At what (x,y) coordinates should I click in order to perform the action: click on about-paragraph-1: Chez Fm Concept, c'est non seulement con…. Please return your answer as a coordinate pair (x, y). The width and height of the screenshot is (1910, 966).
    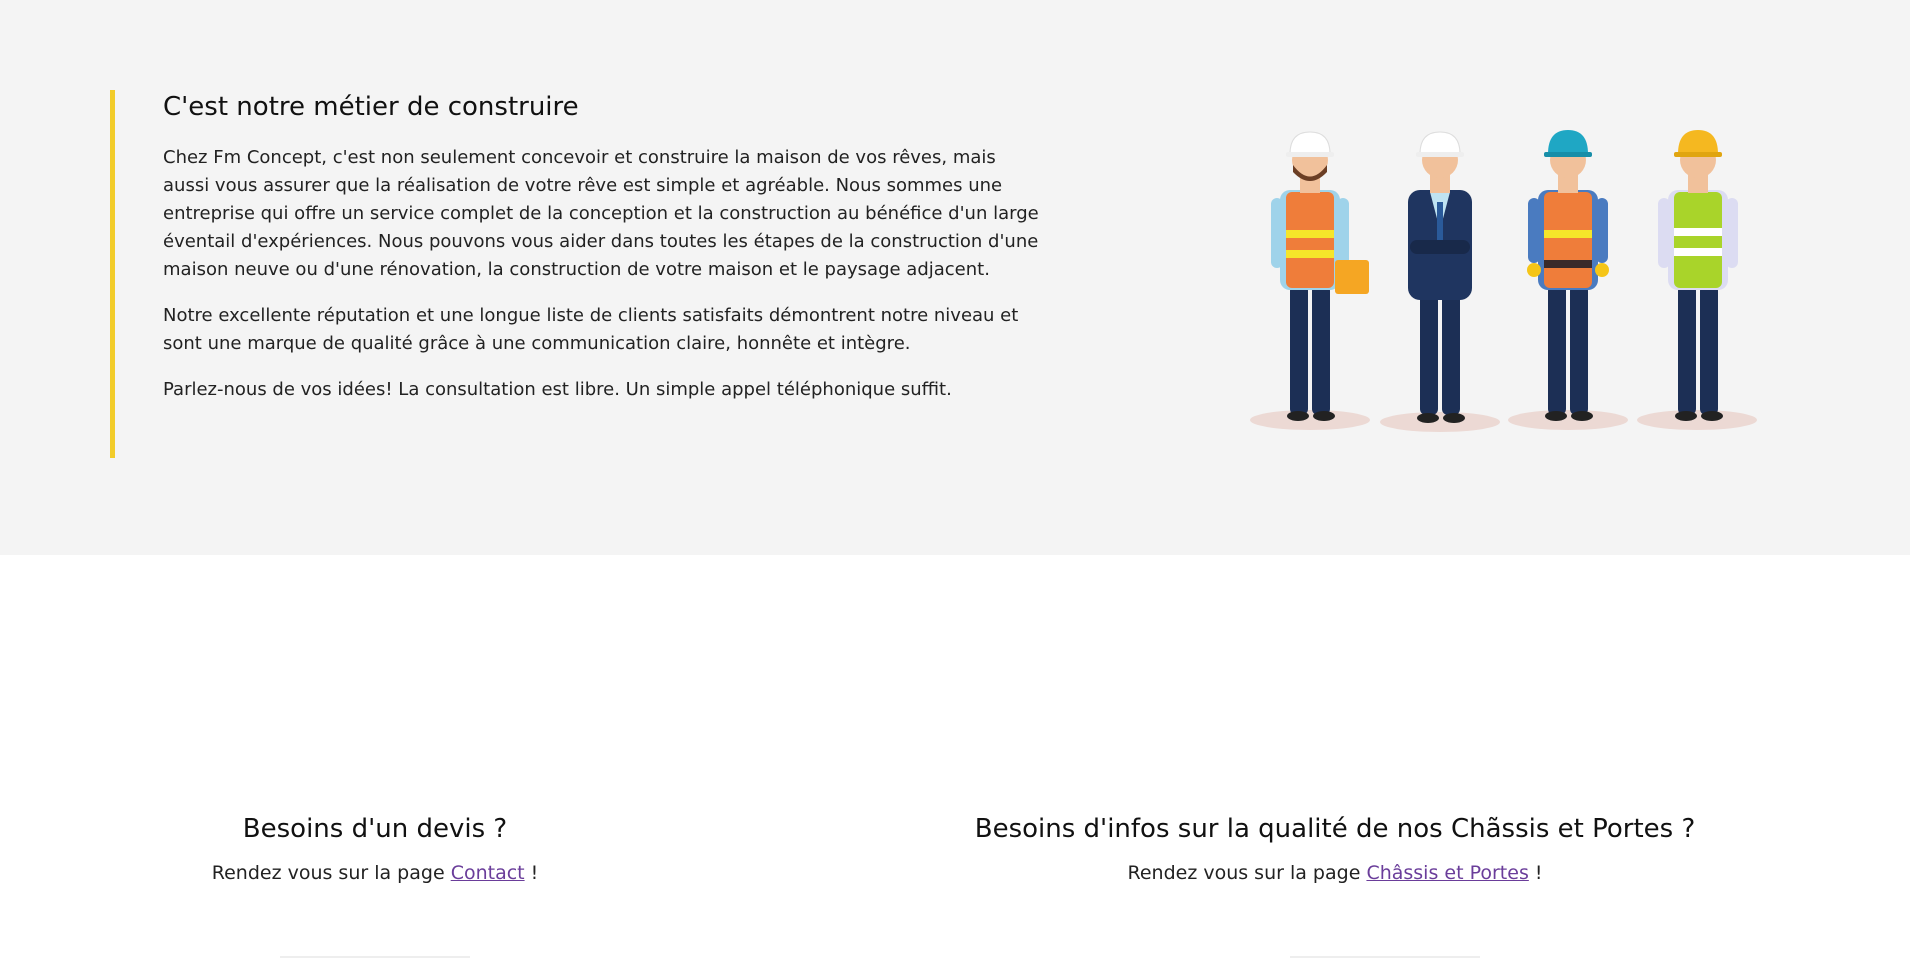
    Looking at the image, I should click on (601, 213).